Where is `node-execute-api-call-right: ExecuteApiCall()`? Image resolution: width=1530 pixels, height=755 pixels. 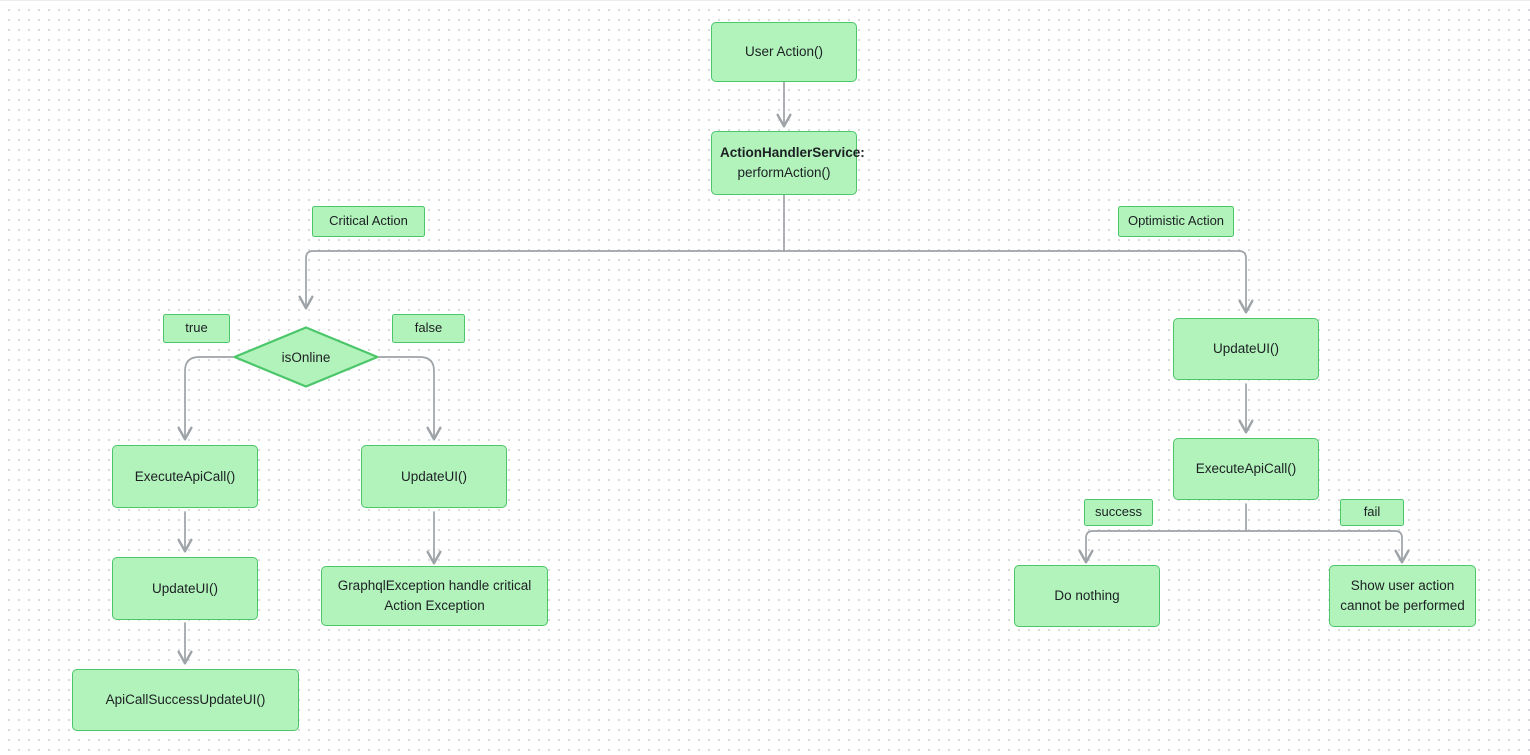 node-execute-api-call-right: ExecuteApiCall() is located at coordinates (1246, 469).